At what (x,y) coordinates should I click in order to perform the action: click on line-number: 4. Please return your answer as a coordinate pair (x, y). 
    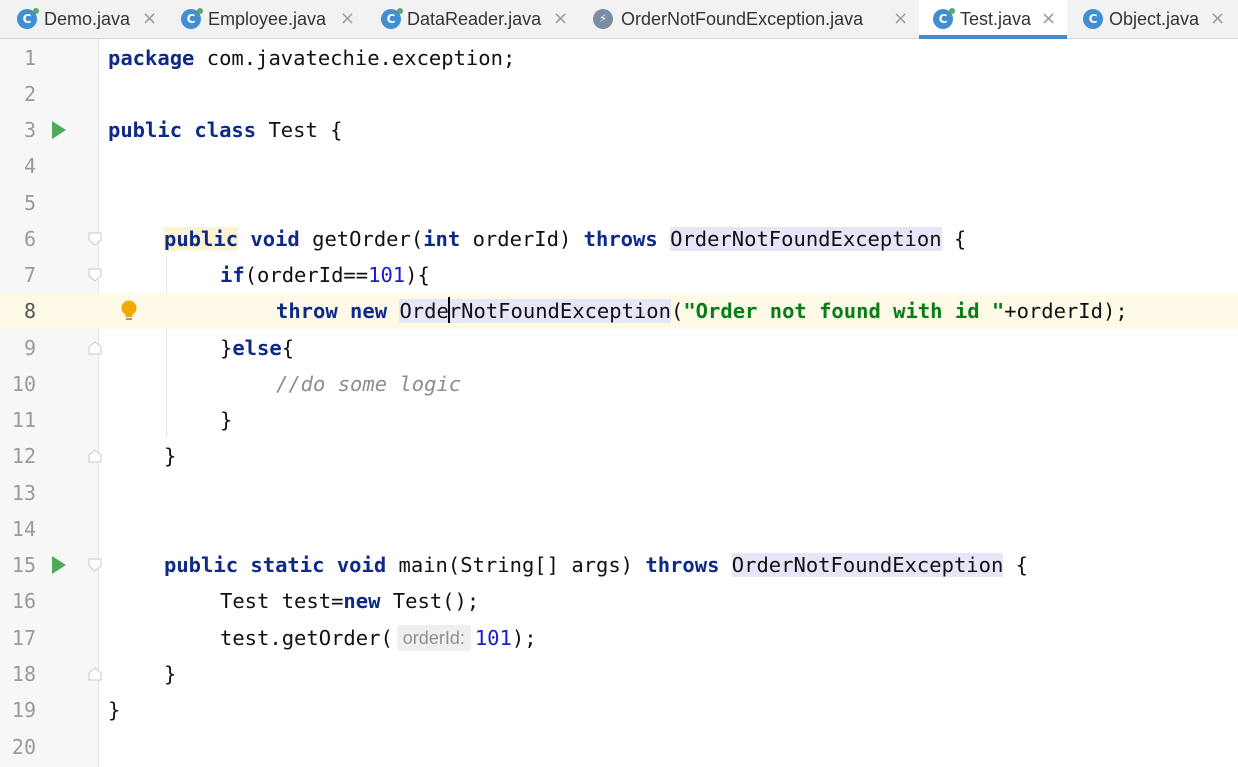
    Looking at the image, I should click on (29, 166).